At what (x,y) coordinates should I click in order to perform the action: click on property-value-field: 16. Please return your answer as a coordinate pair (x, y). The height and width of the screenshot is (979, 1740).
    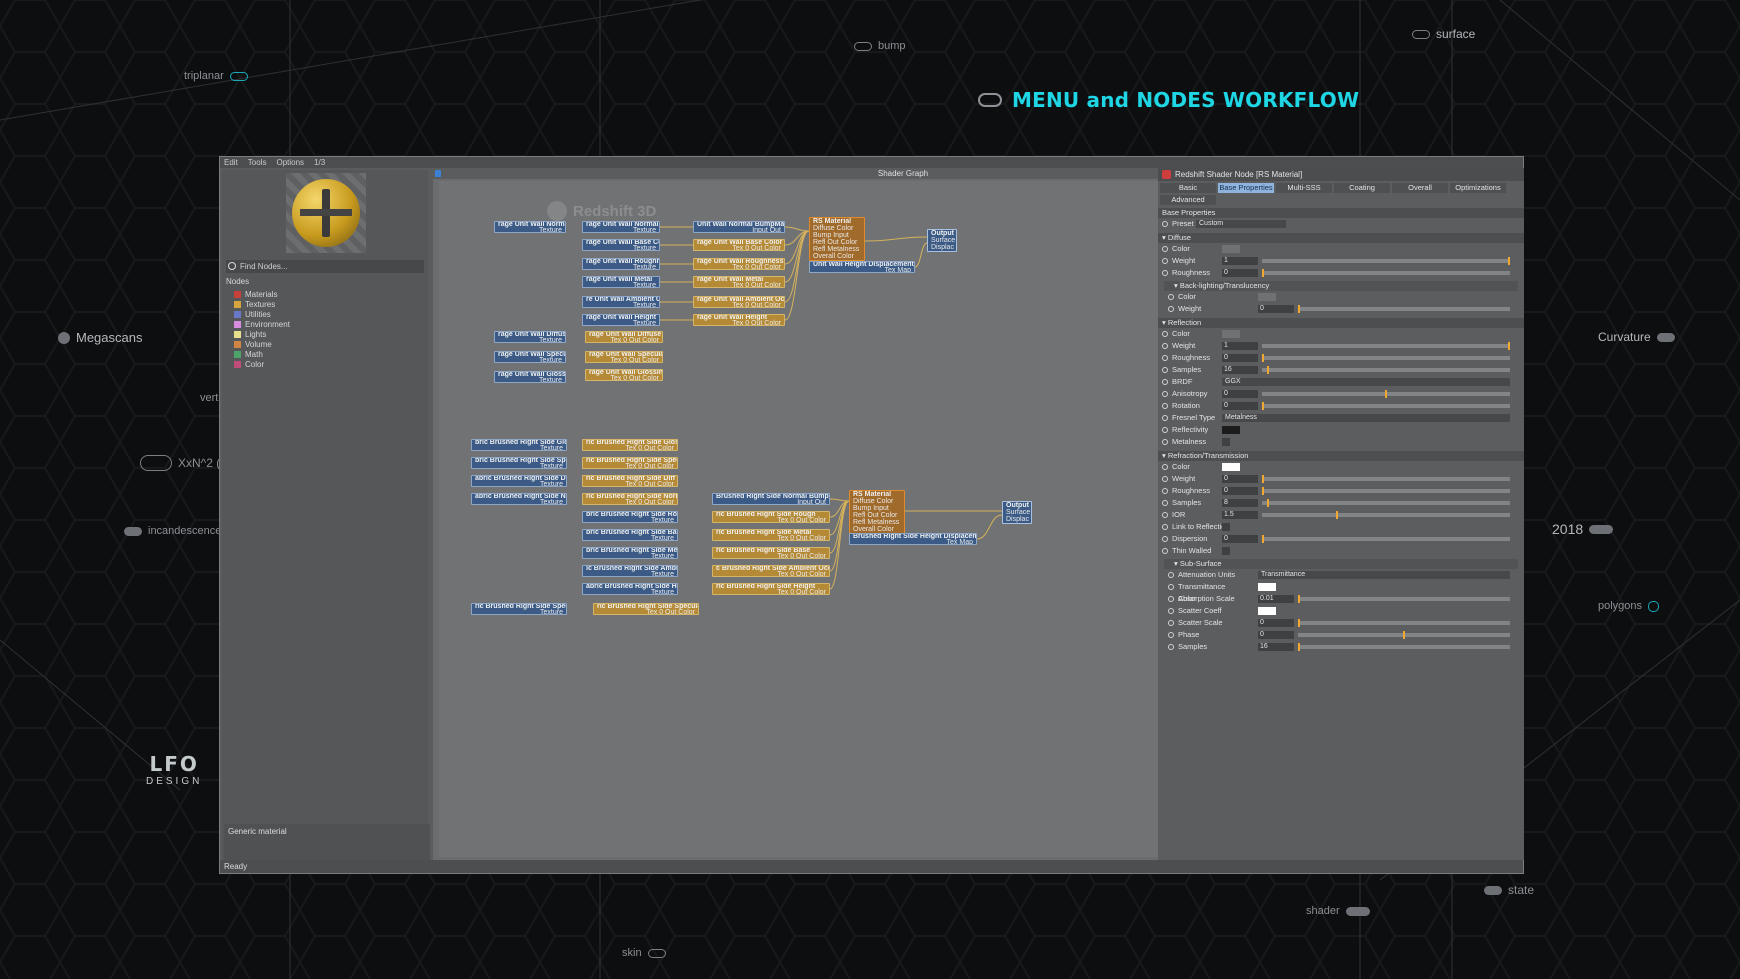
    Looking at the image, I should click on (1276, 647).